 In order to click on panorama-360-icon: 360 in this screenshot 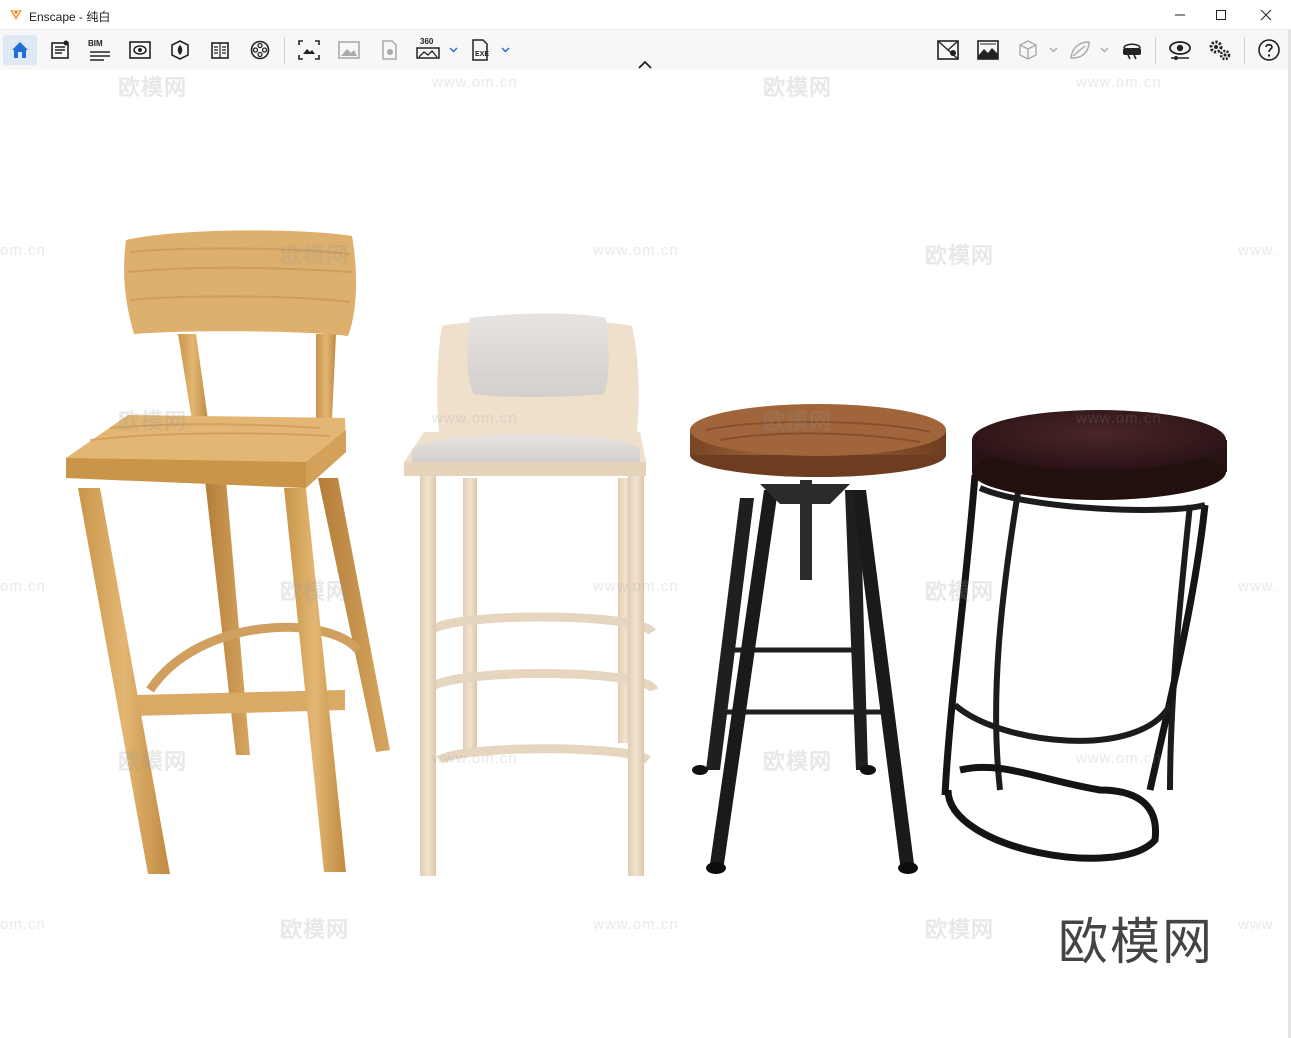, I will do `click(427, 41)`.